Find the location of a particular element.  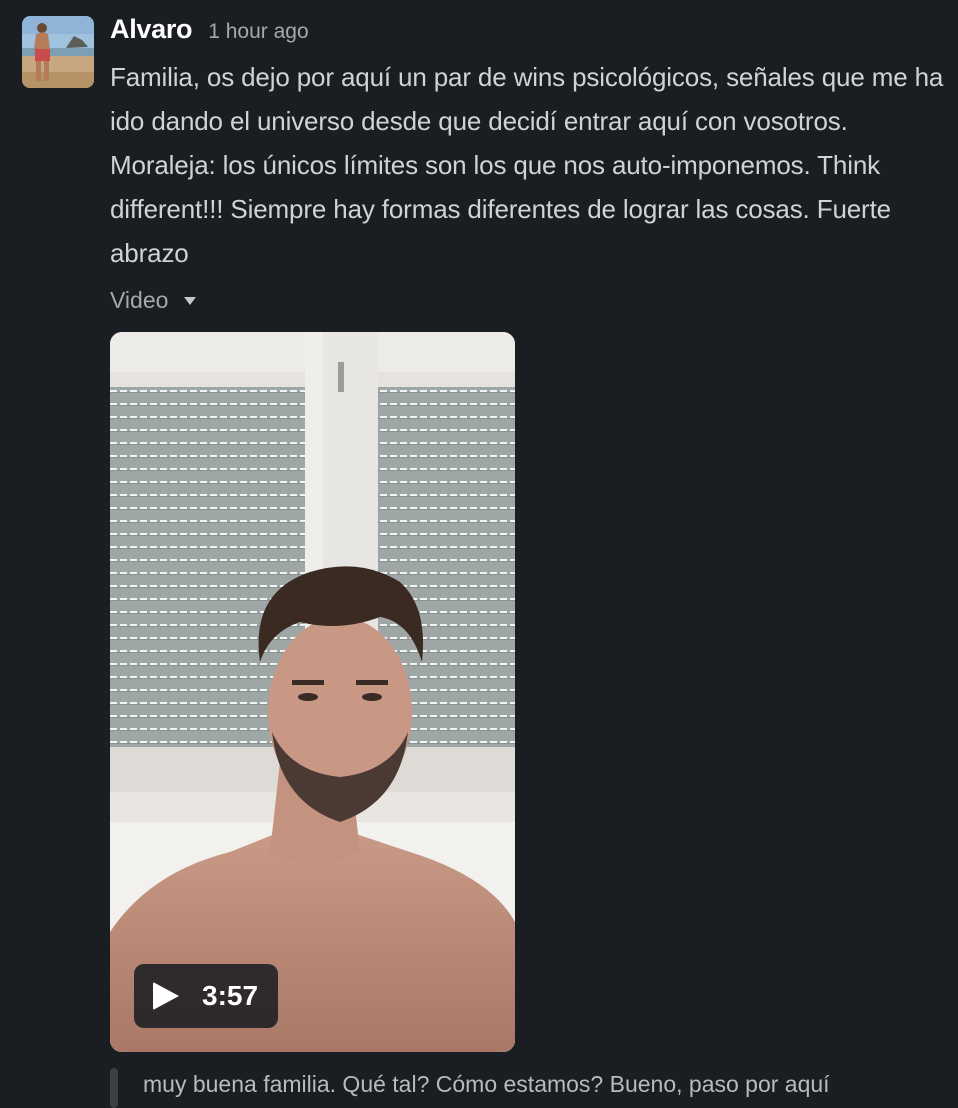

attachment-label: Video is located at coordinates (139, 300).